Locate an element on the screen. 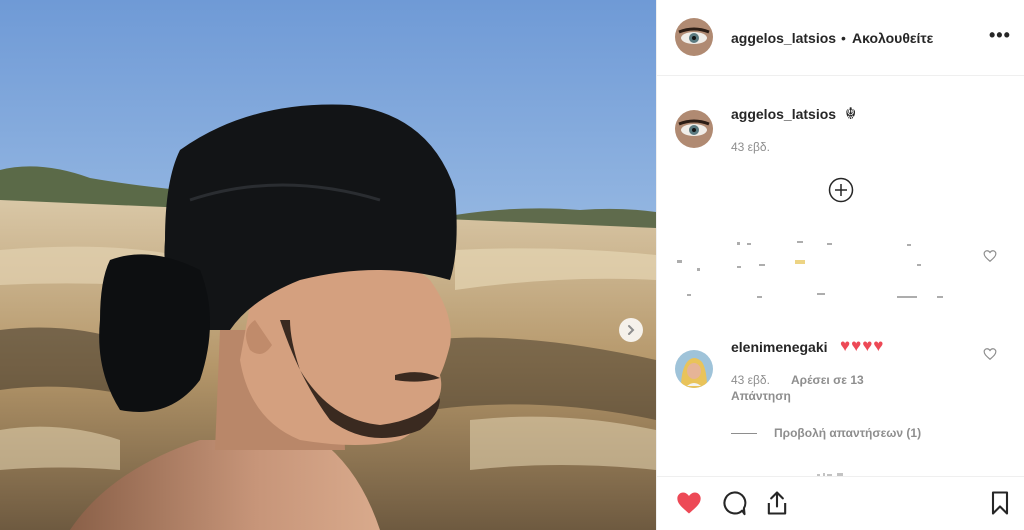 The height and width of the screenshot is (530, 1024). comment-icon is located at coordinates (734, 503).